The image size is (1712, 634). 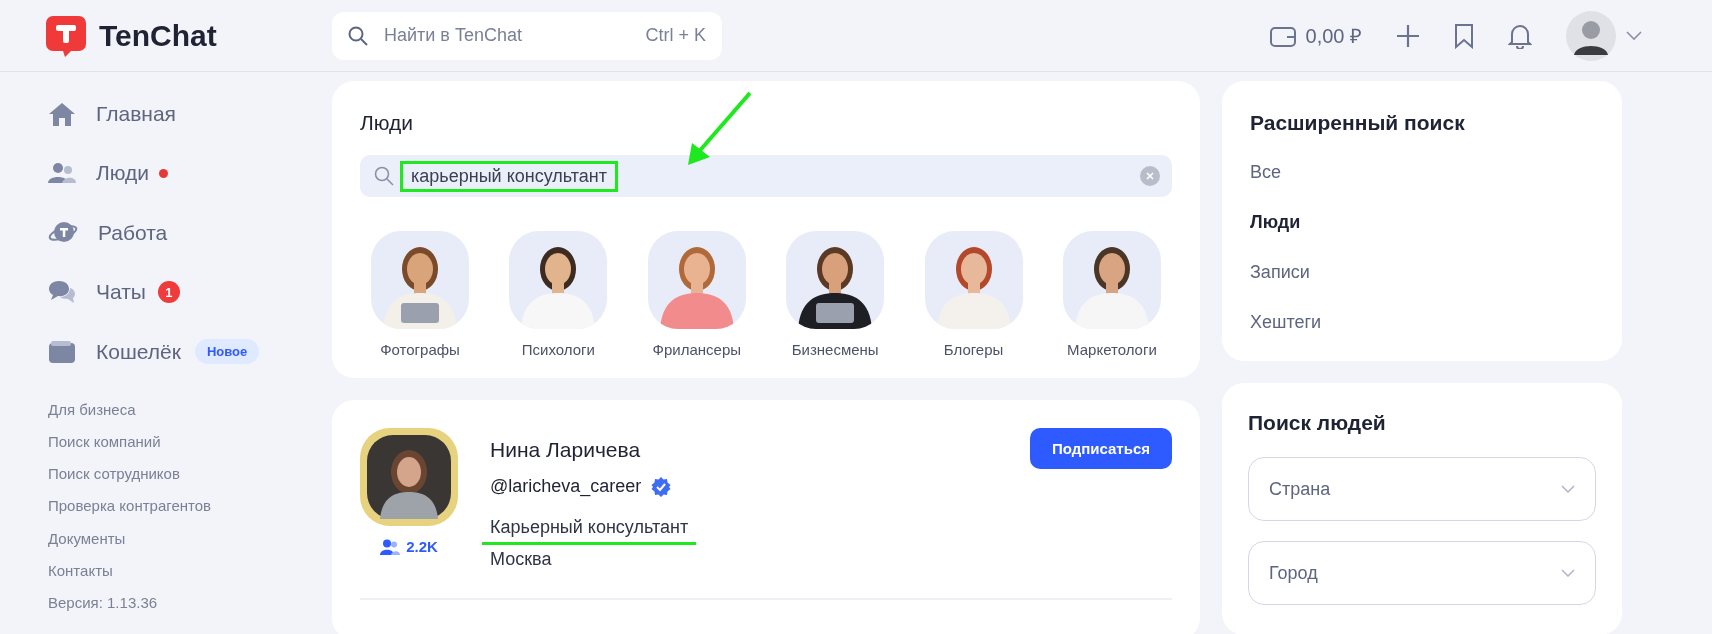 I want to click on category-item: Фрилансеры, so click(x=696, y=294).